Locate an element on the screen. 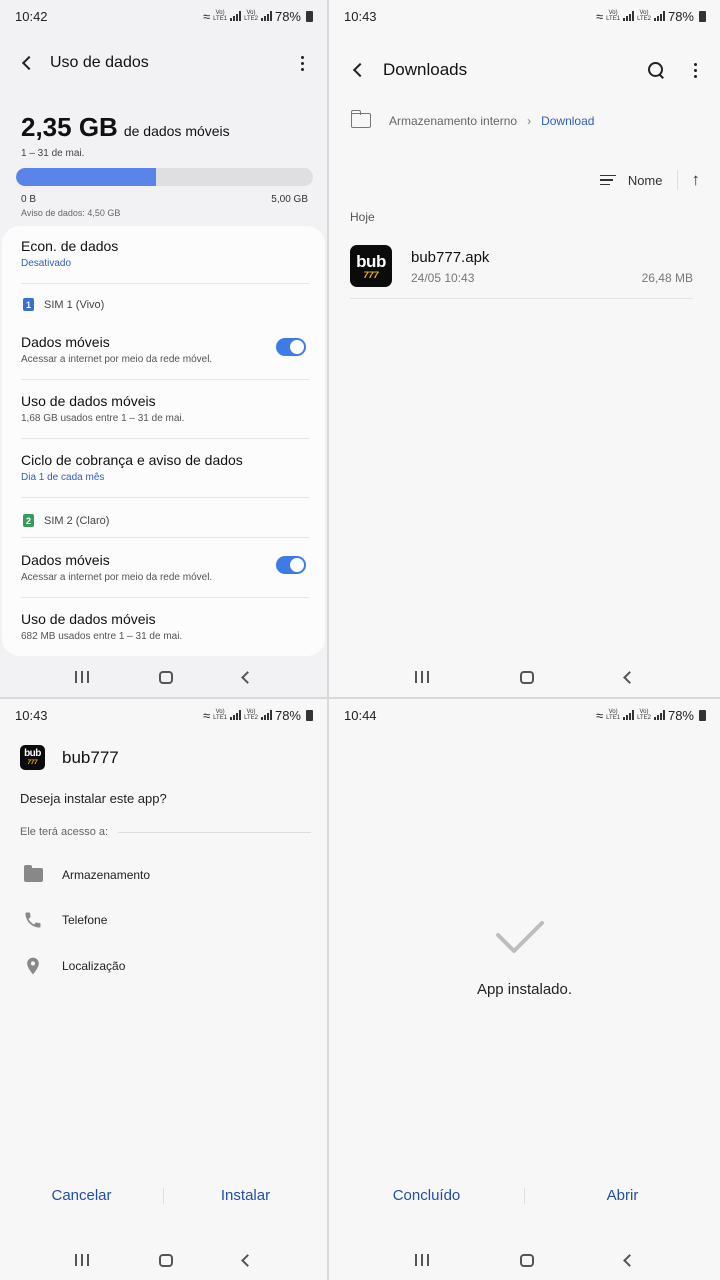 Image resolution: width=720 pixels, height=1280 pixels. wifi-icon: ≈ is located at coordinates (207, 16).